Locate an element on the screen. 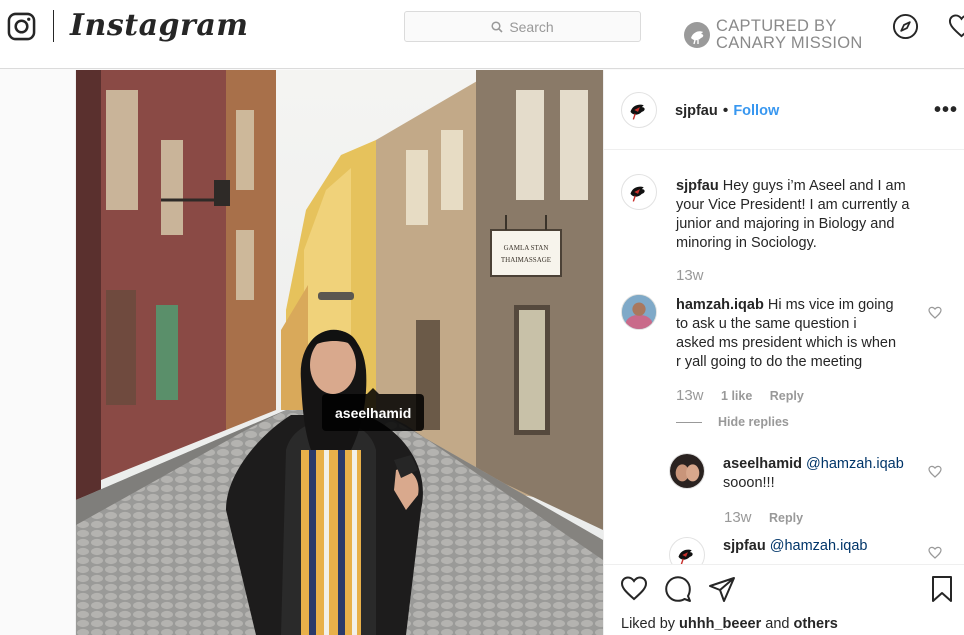  caption-line: minoring in Sociology. is located at coordinates (746, 243).